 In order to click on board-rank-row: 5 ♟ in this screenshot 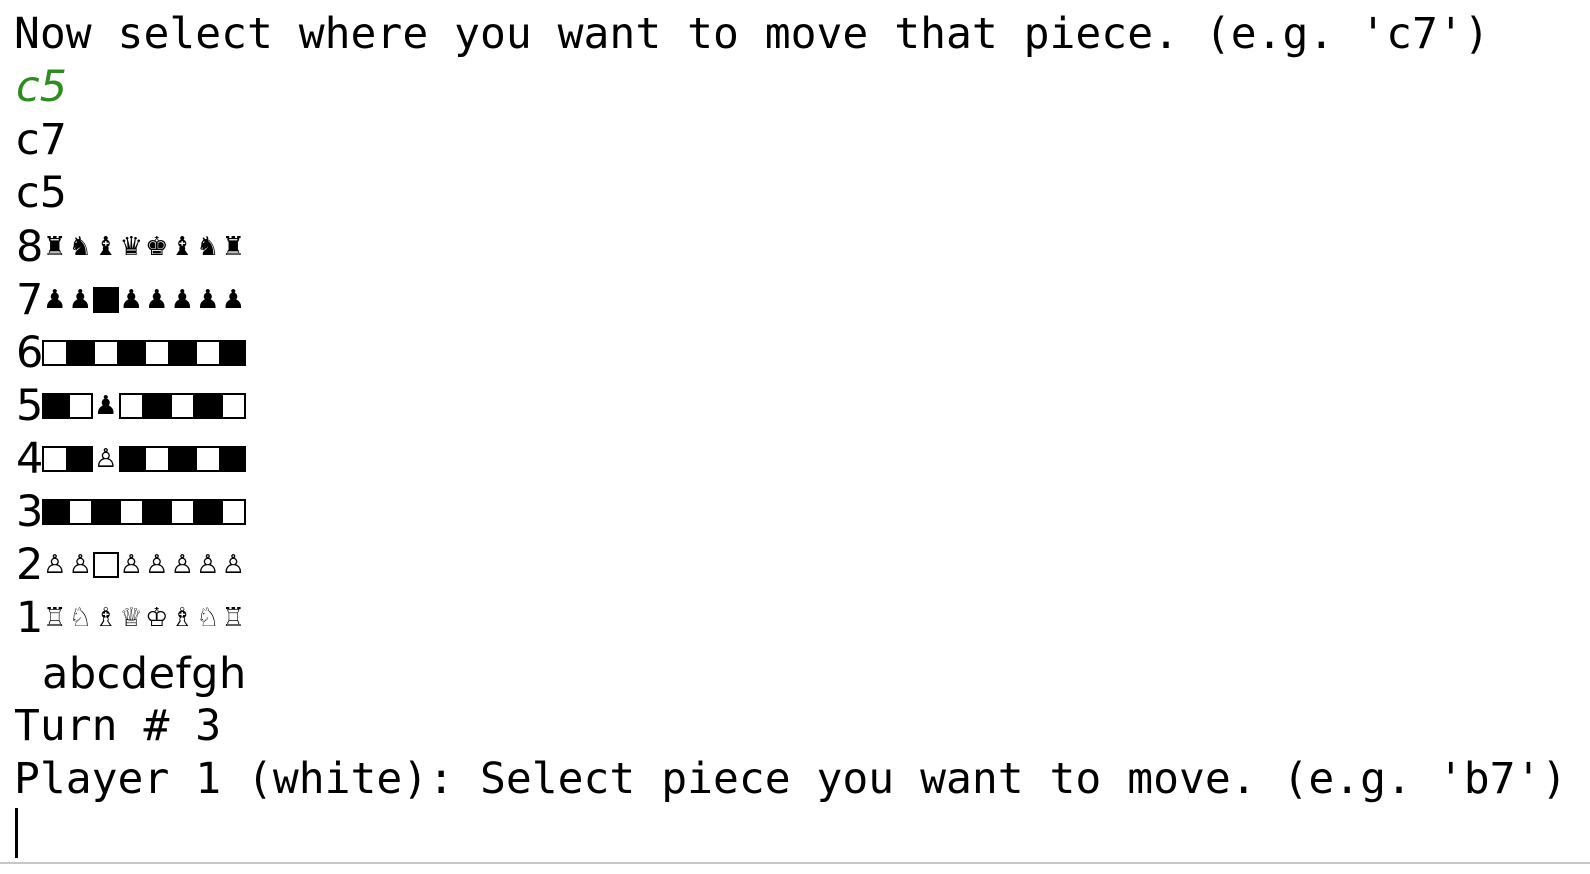, I will do `click(131, 406)`.